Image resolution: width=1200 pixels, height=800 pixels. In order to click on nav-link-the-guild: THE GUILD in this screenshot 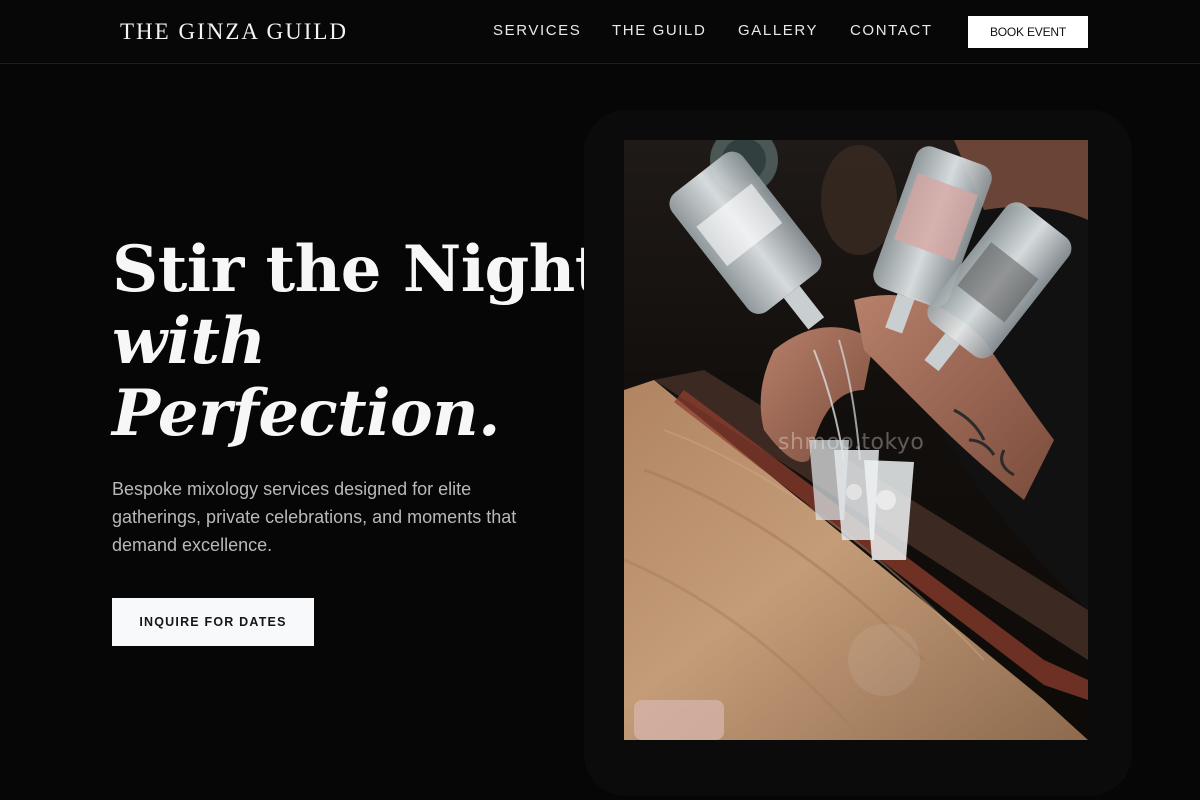, I will do `click(659, 31)`.